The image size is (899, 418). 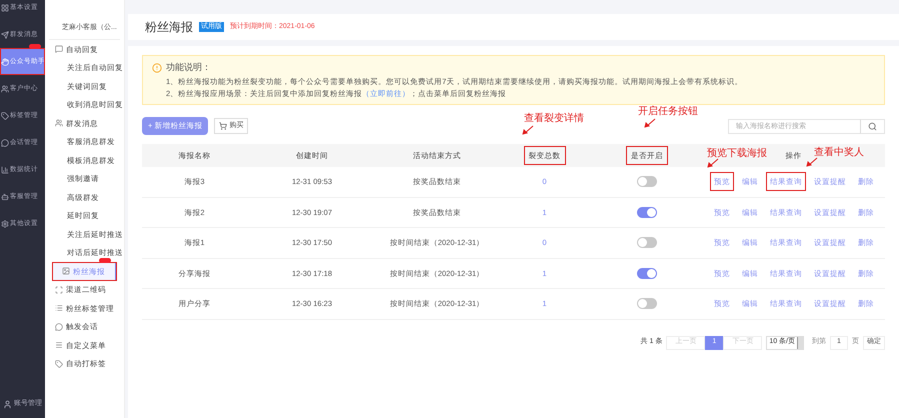 I want to click on message-icon, so click(x=59, y=49).